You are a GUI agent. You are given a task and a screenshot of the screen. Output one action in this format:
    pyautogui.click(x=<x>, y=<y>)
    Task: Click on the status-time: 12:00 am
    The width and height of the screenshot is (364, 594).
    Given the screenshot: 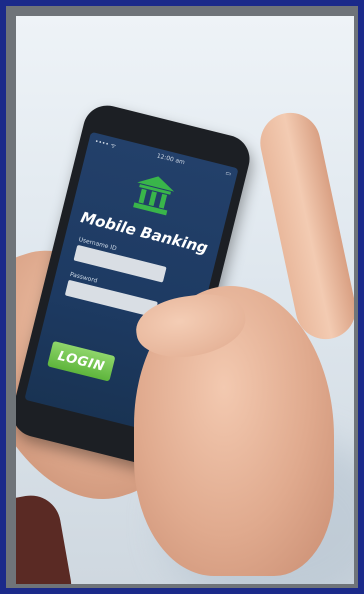 What is the action you would take?
    pyautogui.click(x=170, y=159)
    